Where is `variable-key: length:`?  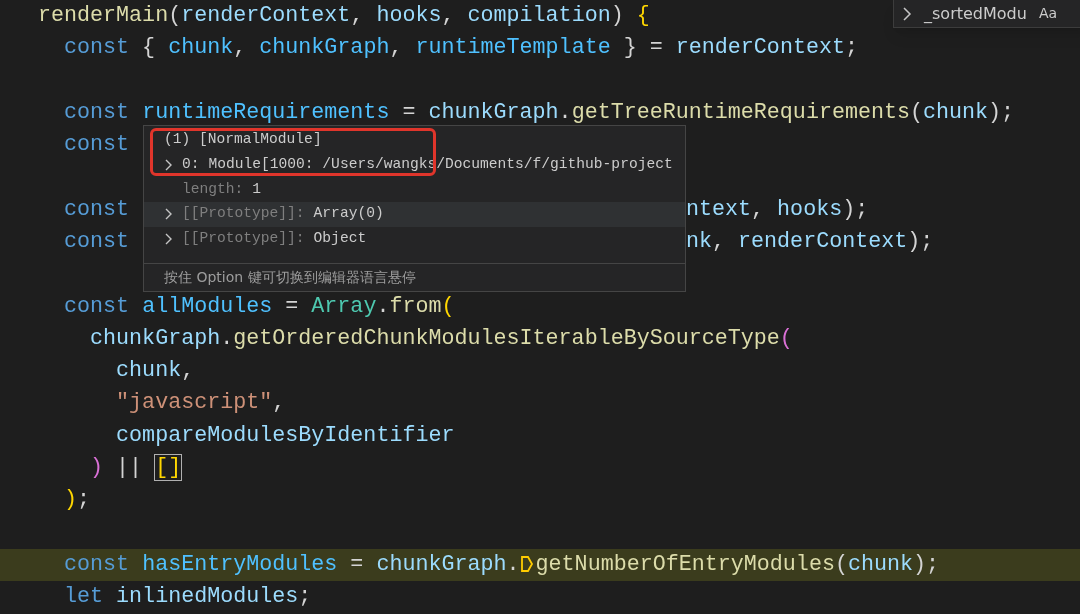
variable-key: length: is located at coordinates (213, 189).